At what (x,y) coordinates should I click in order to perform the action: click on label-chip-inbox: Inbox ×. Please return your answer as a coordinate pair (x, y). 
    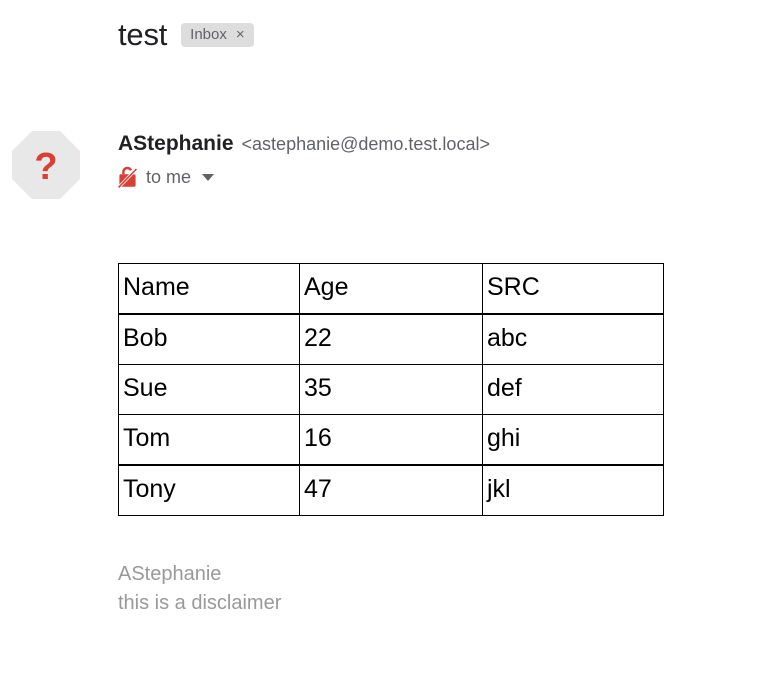
    Looking at the image, I should click on (217, 35).